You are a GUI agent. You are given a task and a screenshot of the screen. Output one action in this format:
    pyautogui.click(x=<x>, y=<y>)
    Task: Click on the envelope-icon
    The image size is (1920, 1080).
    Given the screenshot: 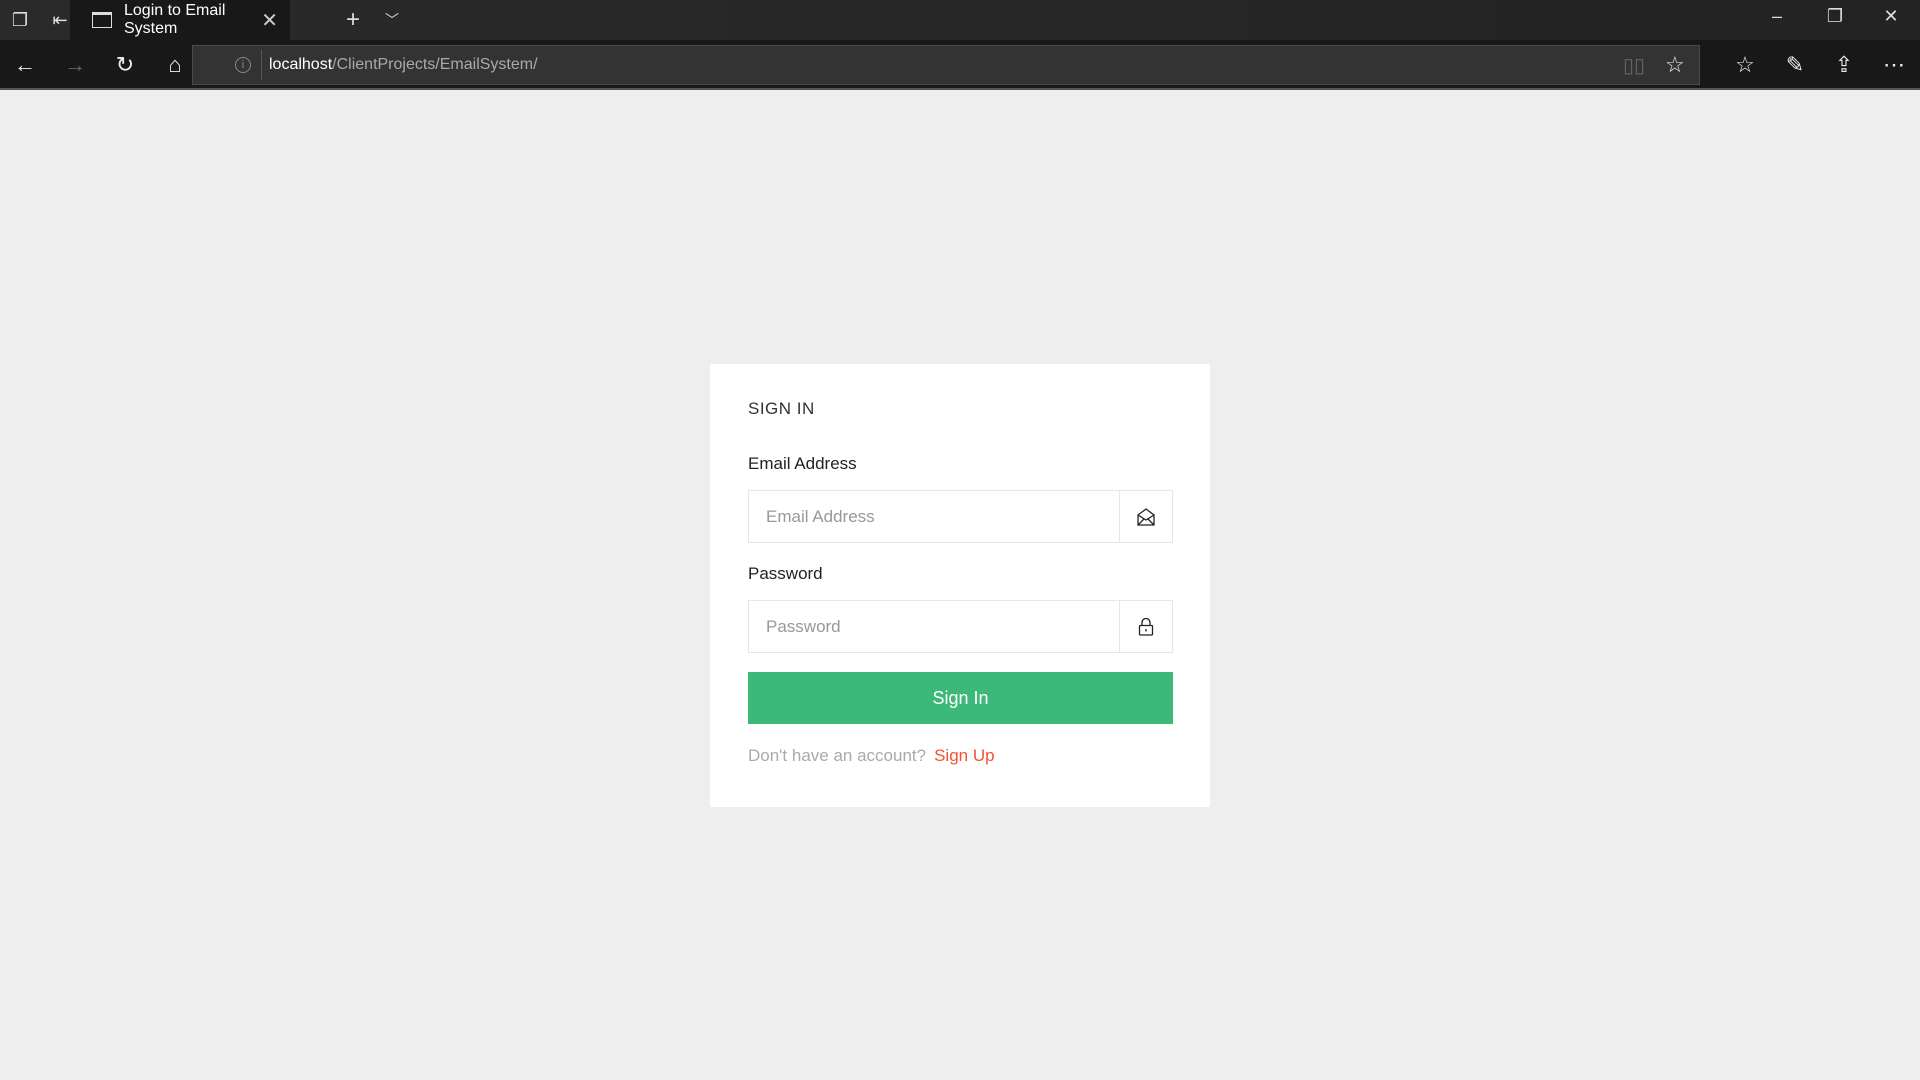 What is the action you would take?
    pyautogui.click(x=1145, y=516)
    